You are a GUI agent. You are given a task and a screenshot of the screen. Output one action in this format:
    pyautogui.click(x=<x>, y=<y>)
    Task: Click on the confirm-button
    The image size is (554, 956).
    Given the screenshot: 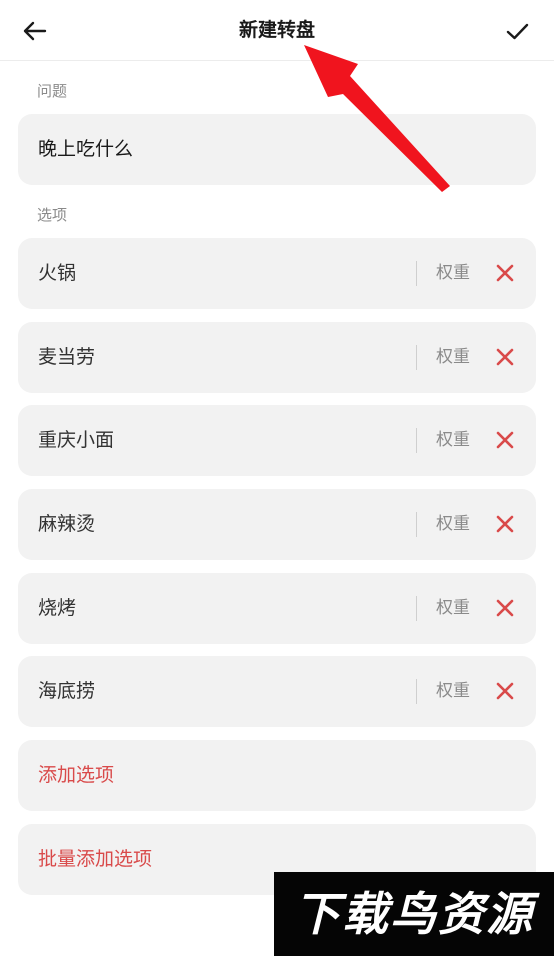 What is the action you would take?
    pyautogui.click(x=517, y=31)
    